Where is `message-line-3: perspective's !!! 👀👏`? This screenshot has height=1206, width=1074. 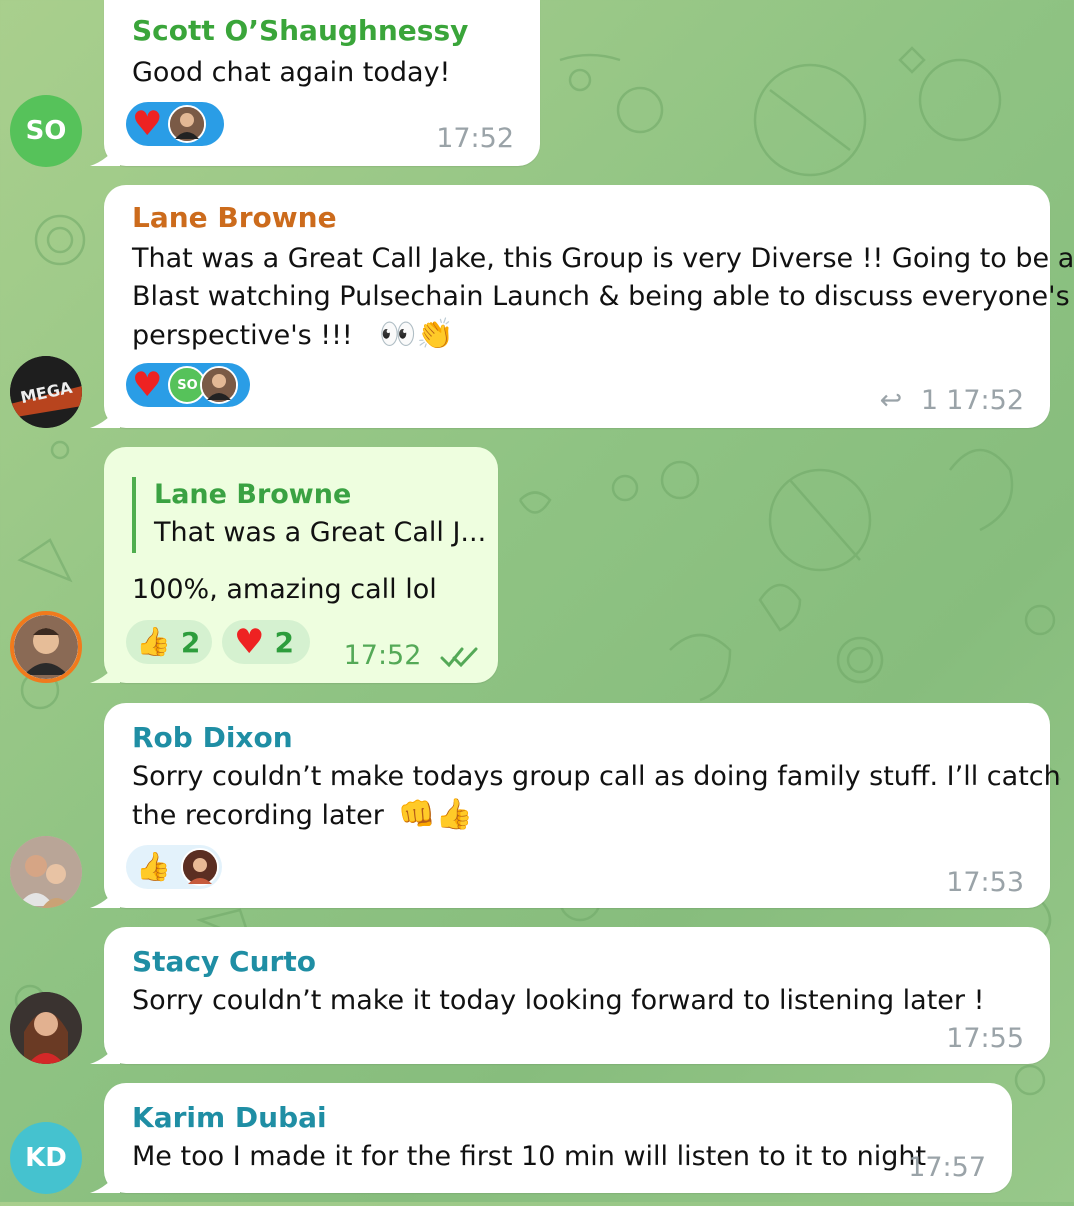
message-line-3: perspective's !!! 👀👏 is located at coordinates (293, 335).